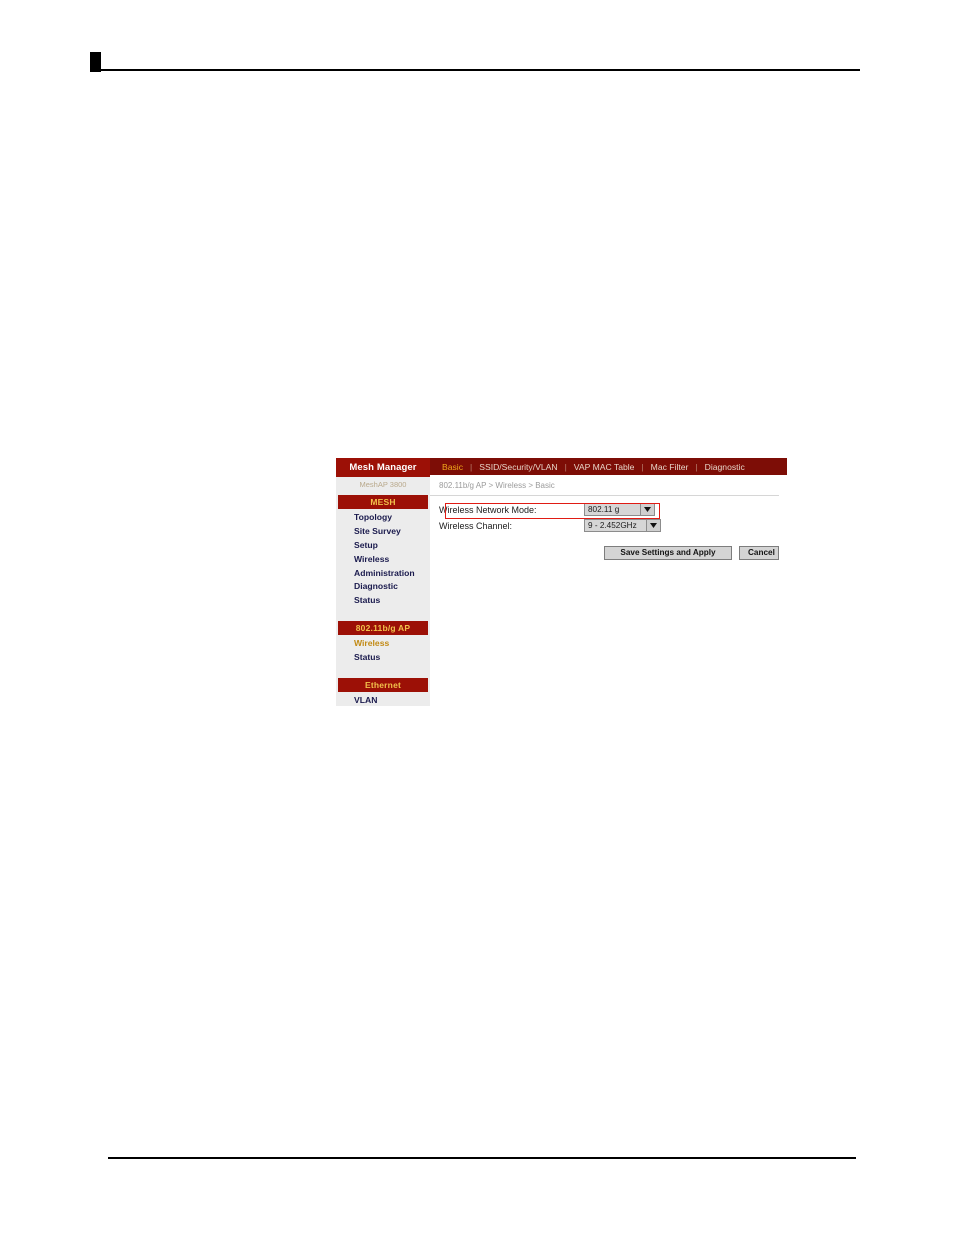 The image size is (954, 1235). I want to click on sidebar-item-vlan: VLAN, so click(383, 701).